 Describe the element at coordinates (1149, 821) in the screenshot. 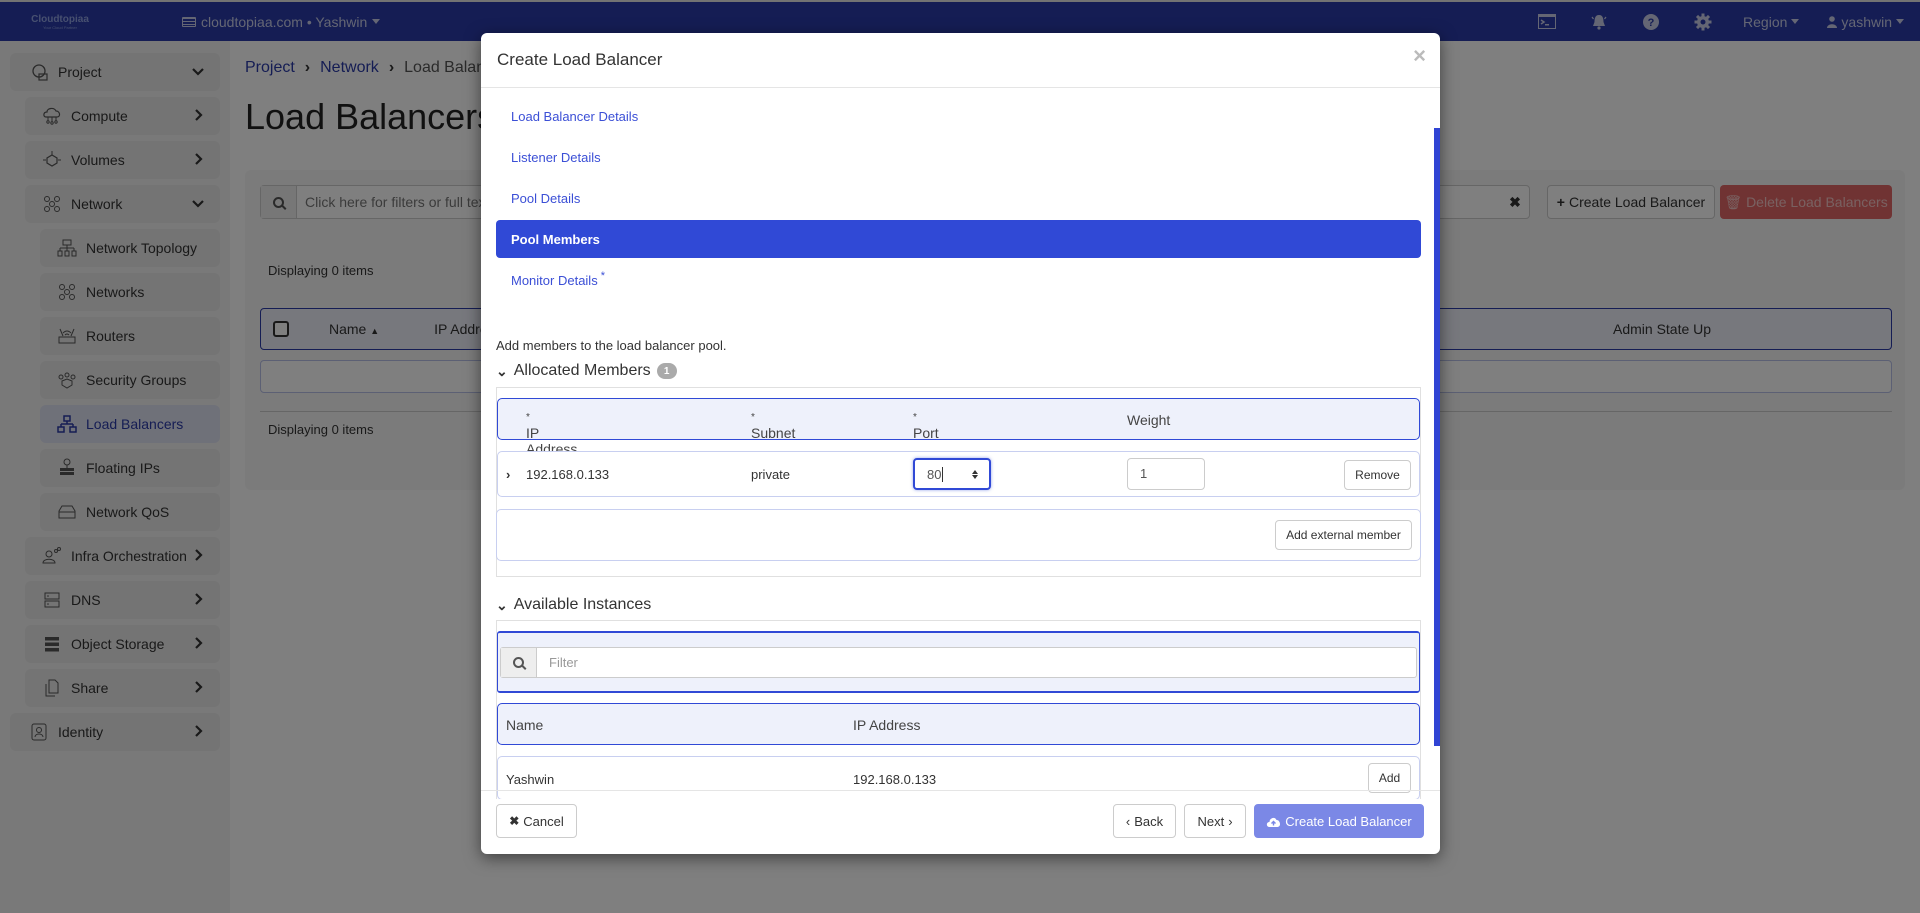

I see `back-label: Back` at that location.